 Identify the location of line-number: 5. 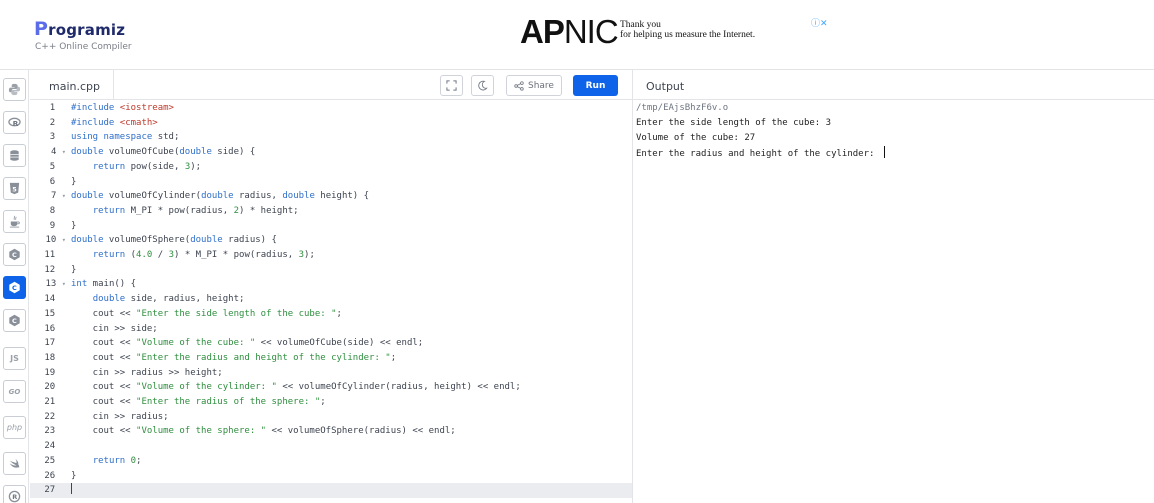
(52, 166).